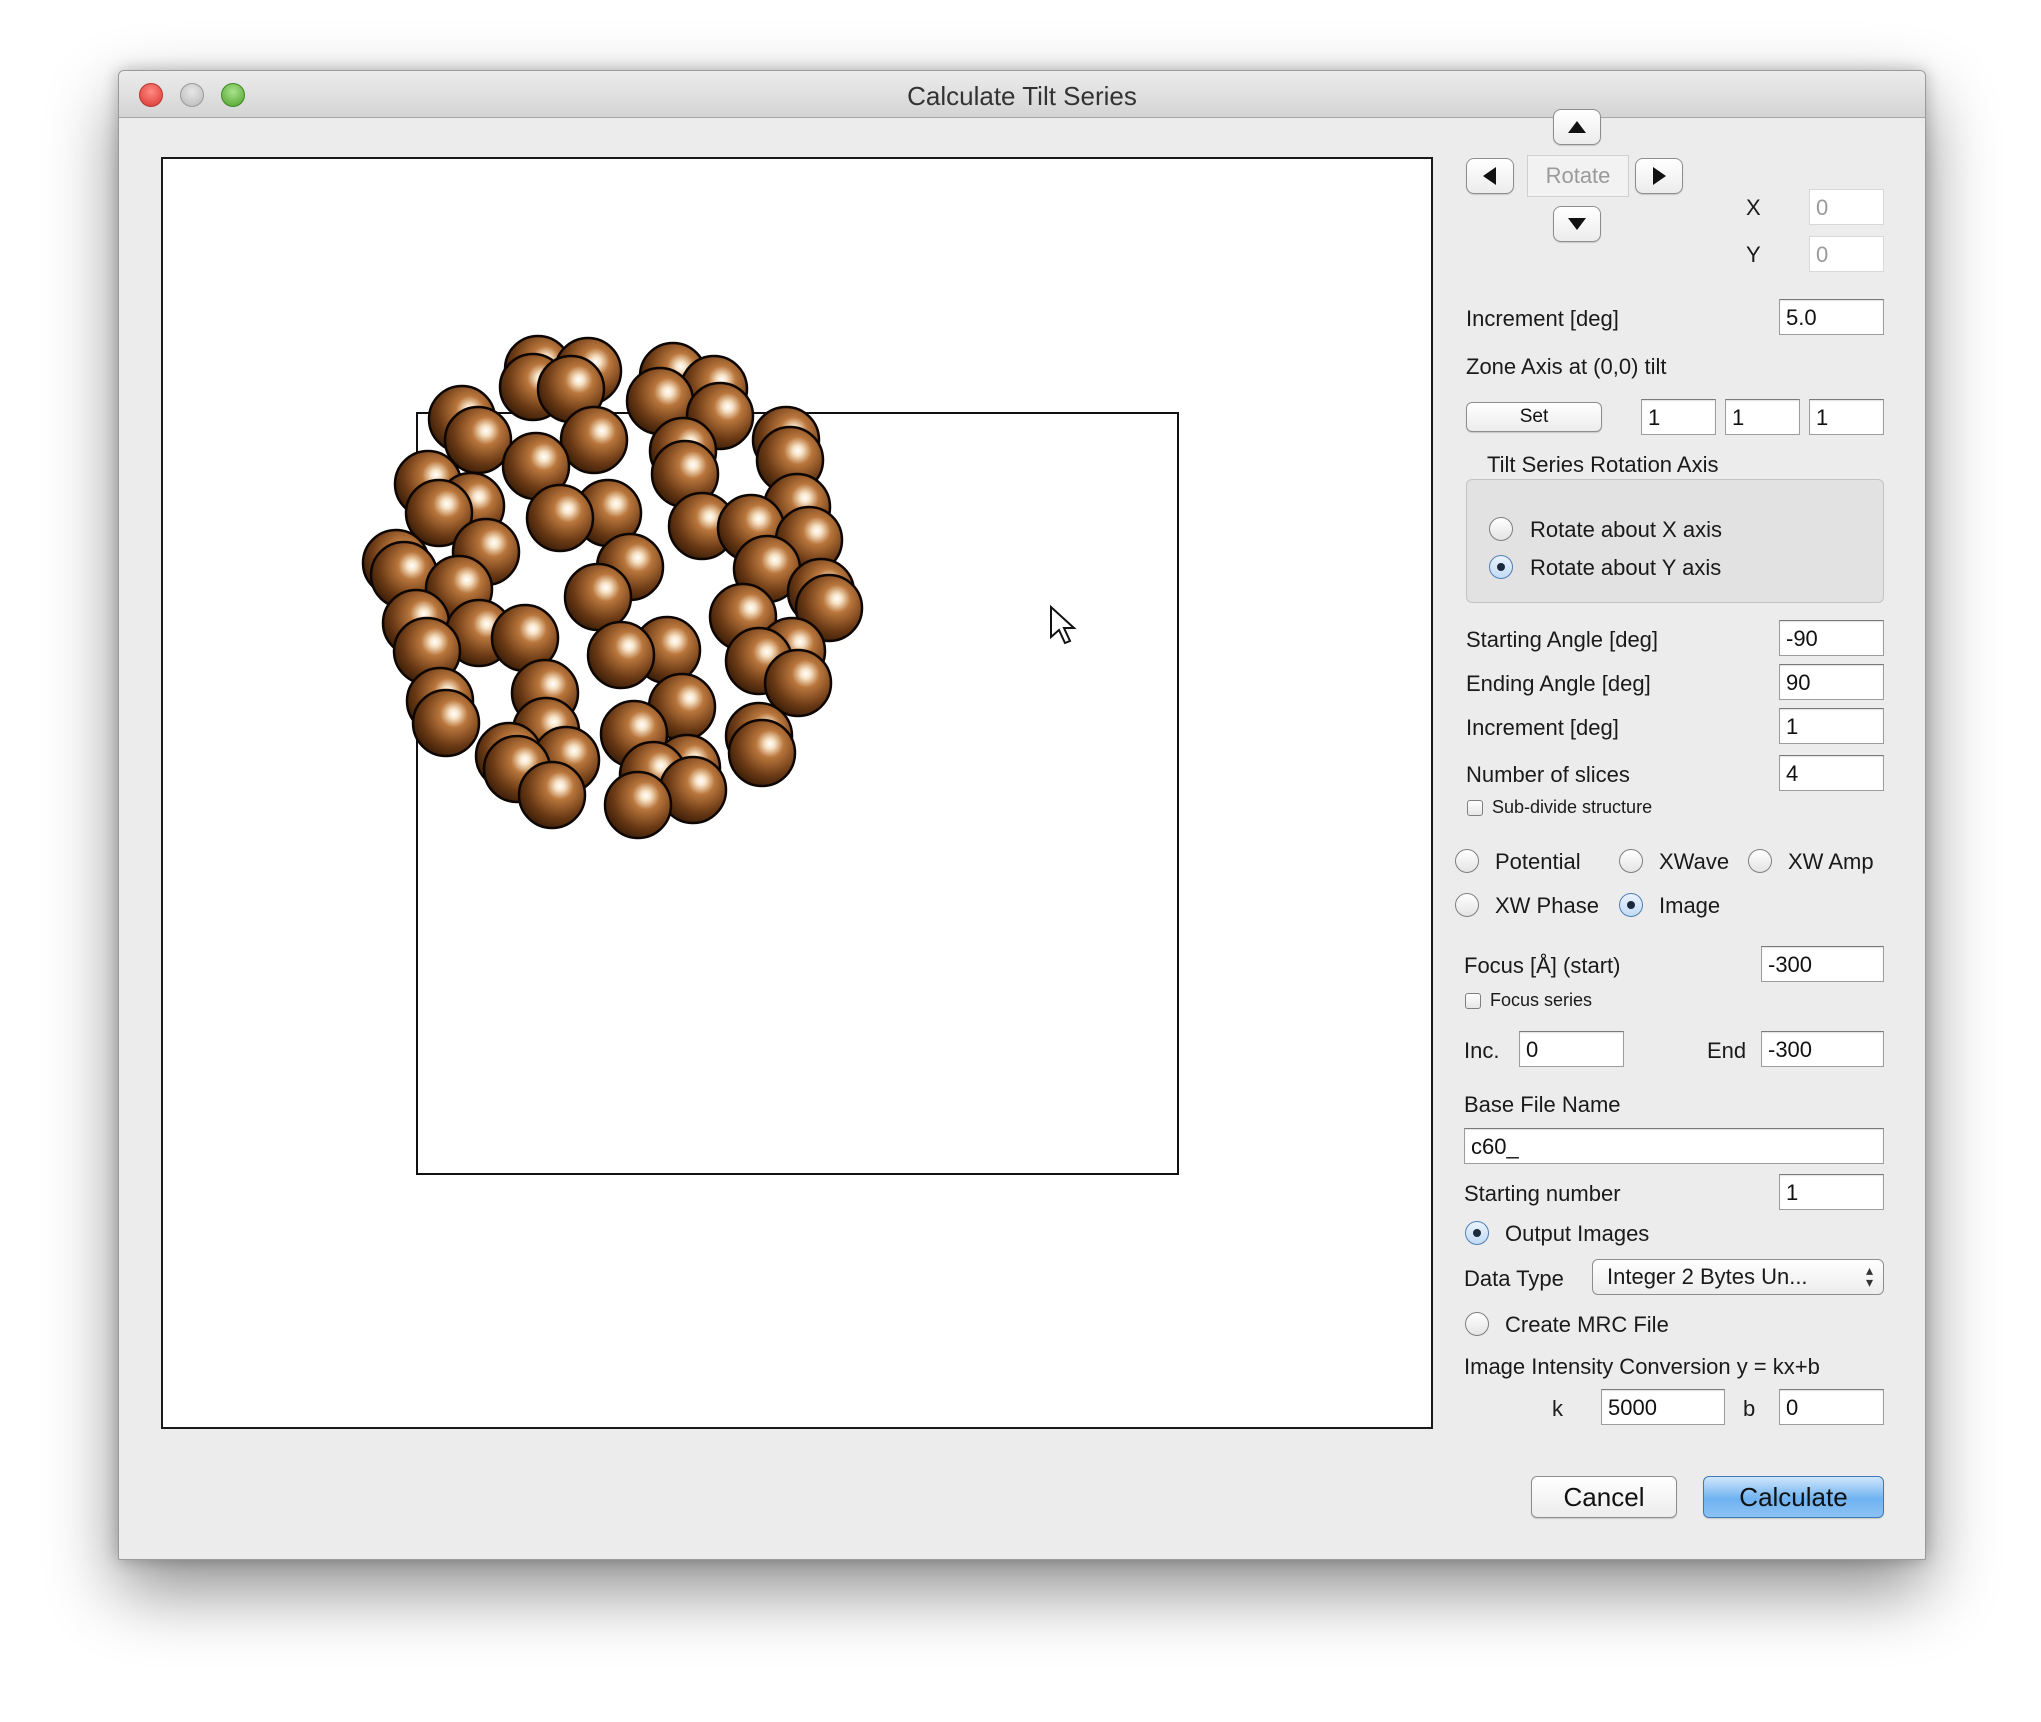 Image resolution: width=2041 pixels, height=1722 pixels. What do you see at coordinates (1542, 318) in the screenshot?
I see `rotate-increment-label: Increment [deg]` at bounding box center [1542, 318].